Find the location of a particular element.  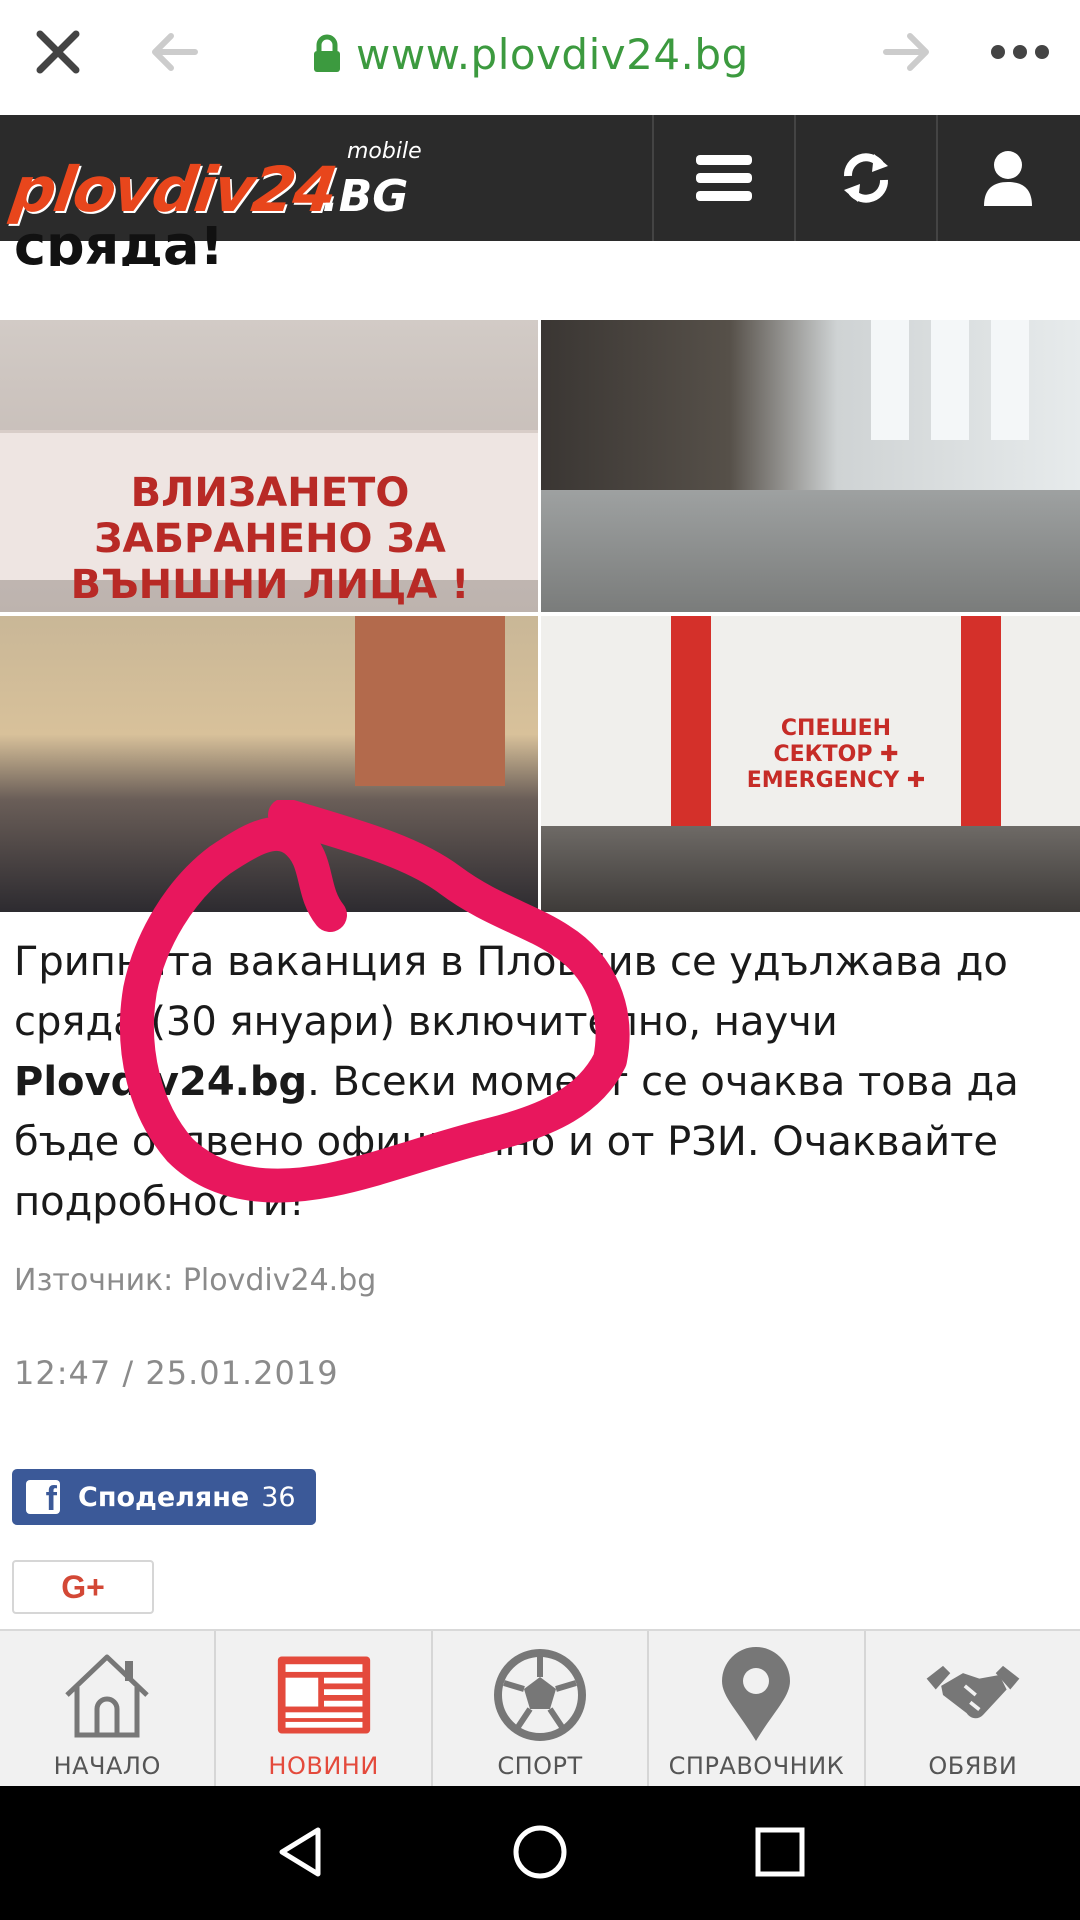

facebook-icon: f is located at coordinates (43, 1497).